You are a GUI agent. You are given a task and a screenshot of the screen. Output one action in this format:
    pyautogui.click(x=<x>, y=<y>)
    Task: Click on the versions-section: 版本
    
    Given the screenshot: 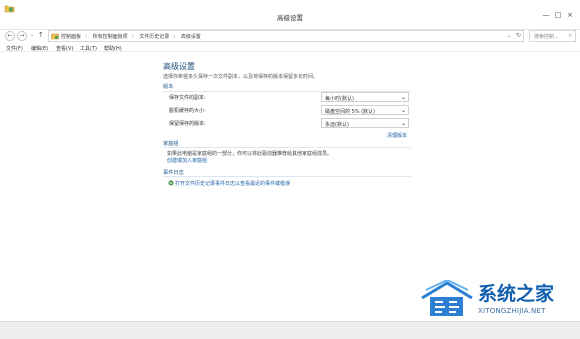 What is the action you would take?
    pyautogui.click(x=287, y=87)
    